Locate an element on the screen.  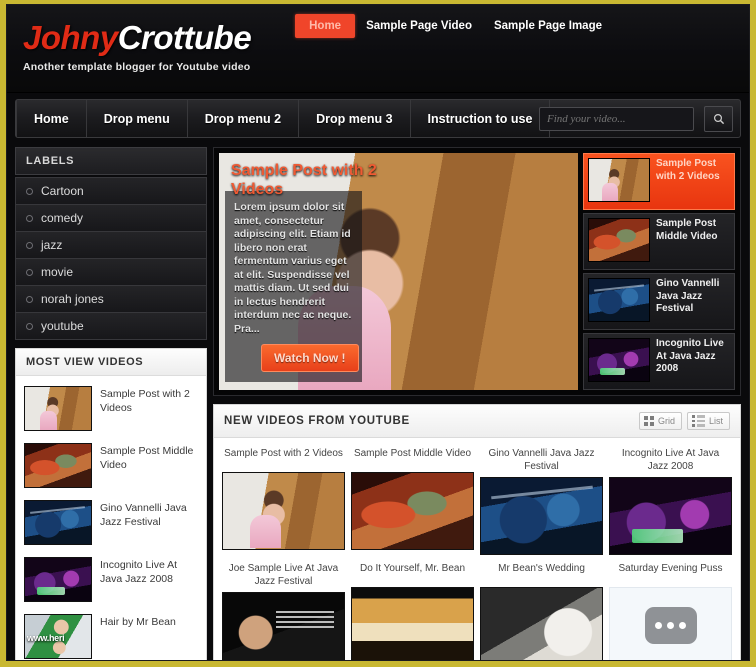
most-view-videos-title: MOST VIEW VIDEOS is located at coordinates (111, 362).